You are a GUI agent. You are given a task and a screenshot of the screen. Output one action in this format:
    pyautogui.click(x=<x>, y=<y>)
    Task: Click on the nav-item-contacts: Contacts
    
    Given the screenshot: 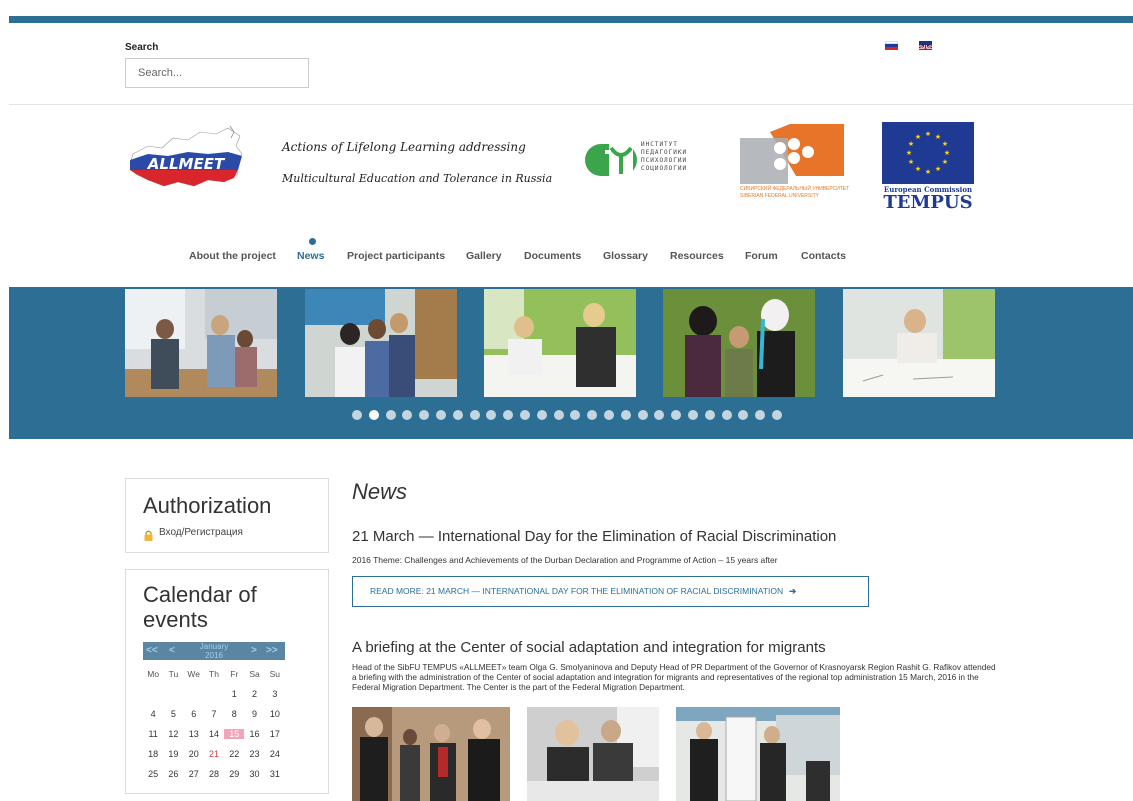 What is the action you would take?
    pyautogui.click(x=823, y=256)
    